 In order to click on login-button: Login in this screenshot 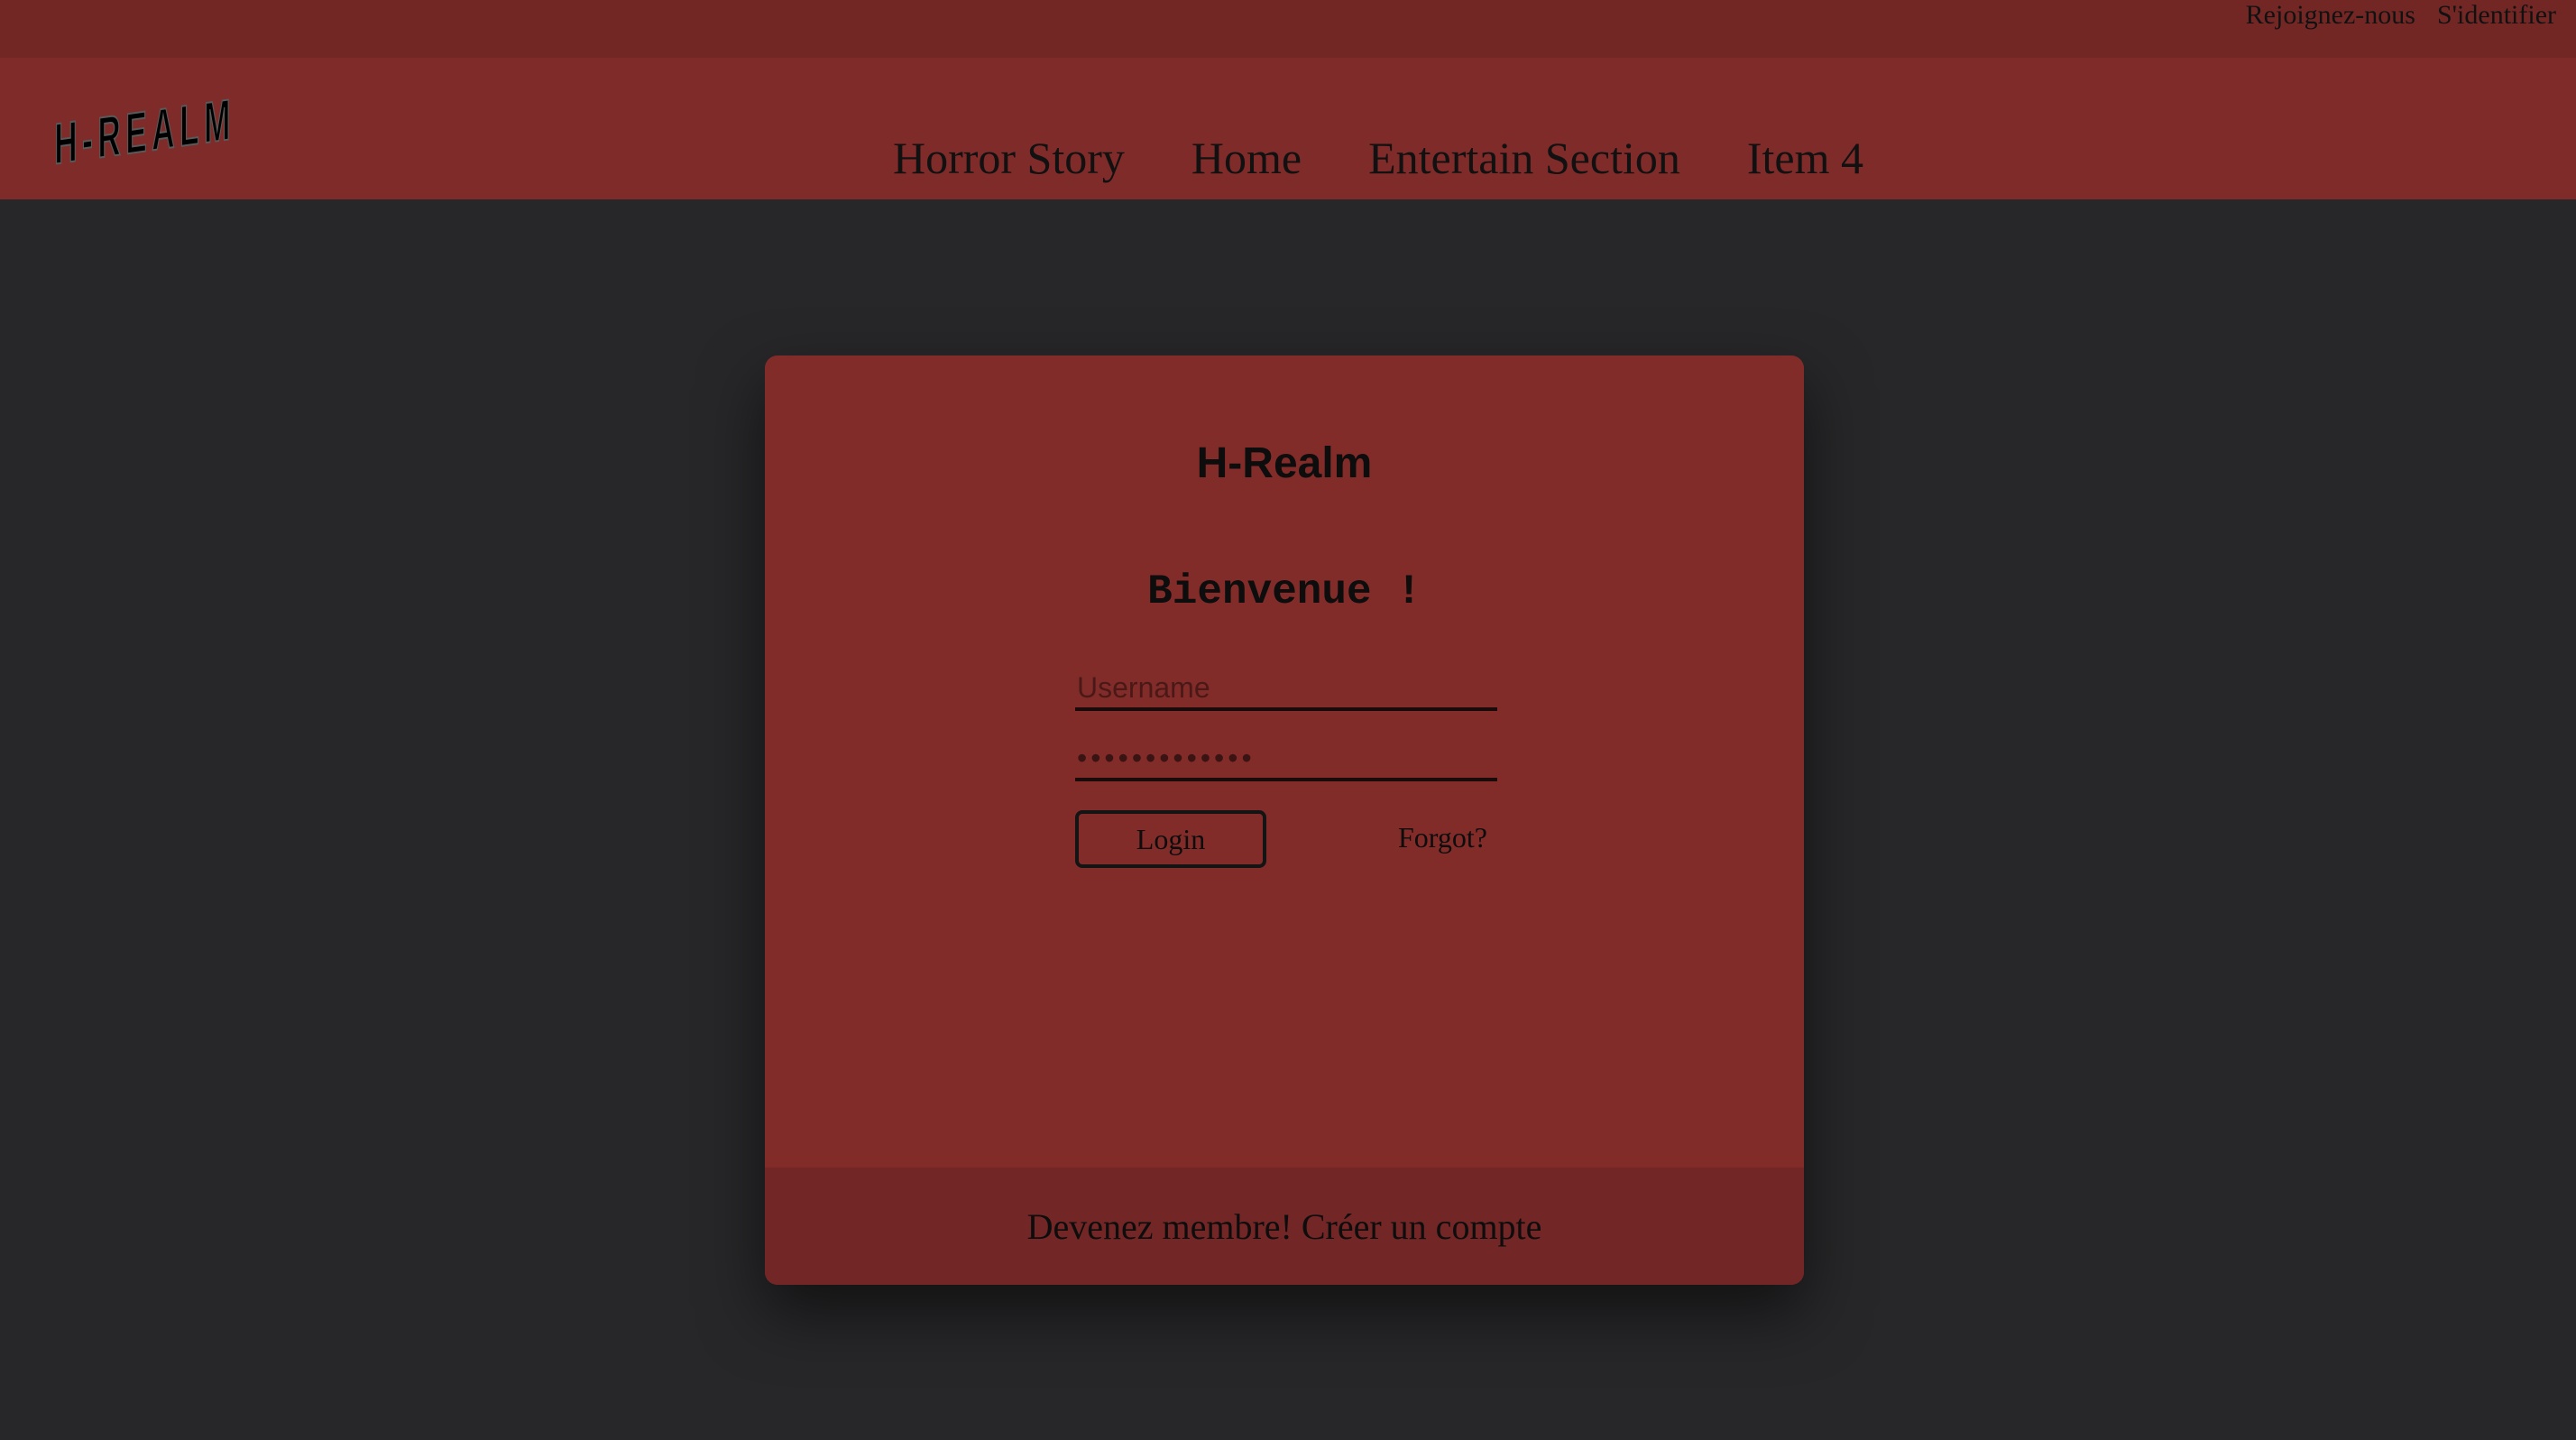, I will do `click(1170, 839)`.